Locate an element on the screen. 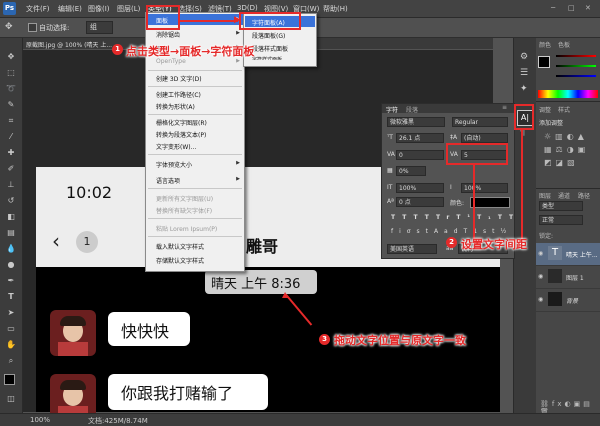 The image size is (600, 426). auto-select-checkbox is located at coordinates (32, 27).